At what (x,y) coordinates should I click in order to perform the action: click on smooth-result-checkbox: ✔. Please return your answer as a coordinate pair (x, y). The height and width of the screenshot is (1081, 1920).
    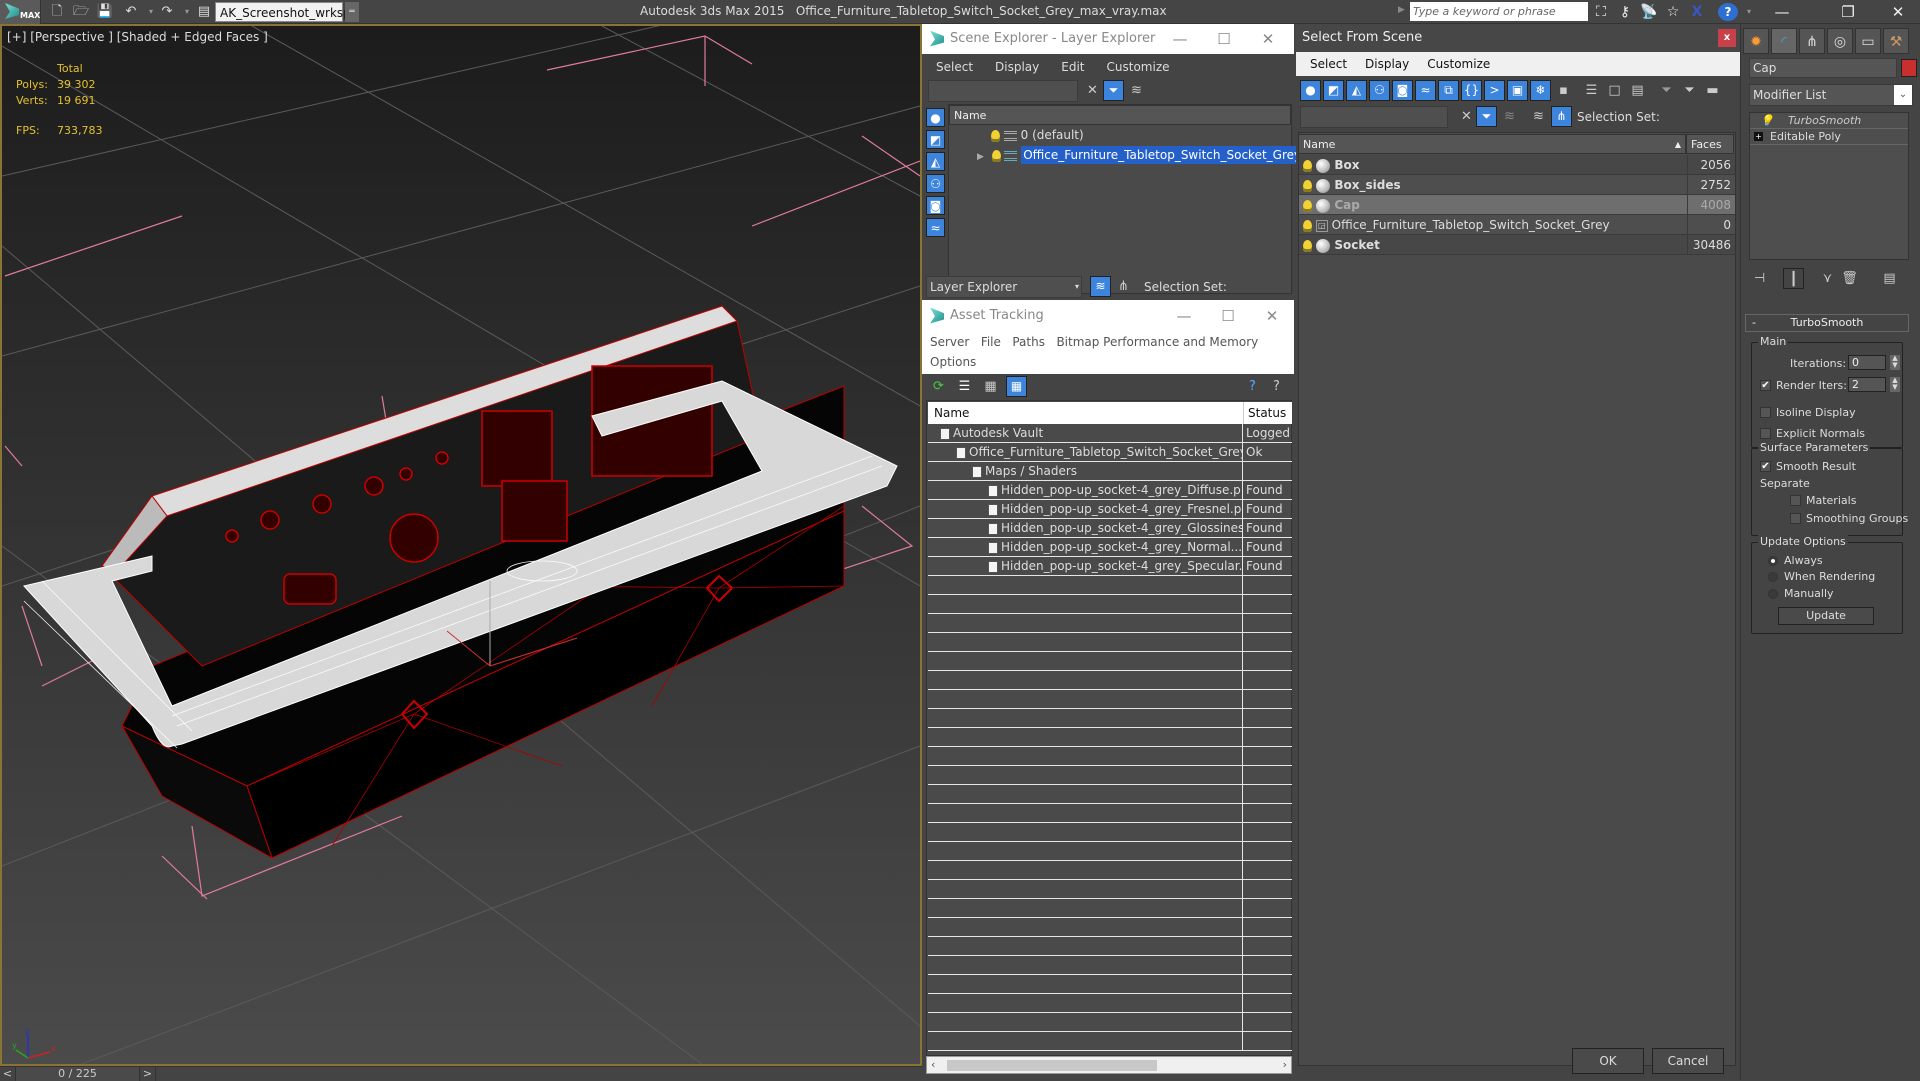
    Looking at the image, I should click on (1765, 466).